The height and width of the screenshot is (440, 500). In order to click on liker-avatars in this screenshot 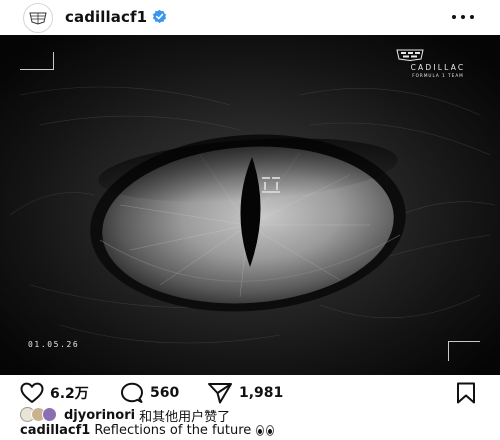, I will do `click(39, 415)`.